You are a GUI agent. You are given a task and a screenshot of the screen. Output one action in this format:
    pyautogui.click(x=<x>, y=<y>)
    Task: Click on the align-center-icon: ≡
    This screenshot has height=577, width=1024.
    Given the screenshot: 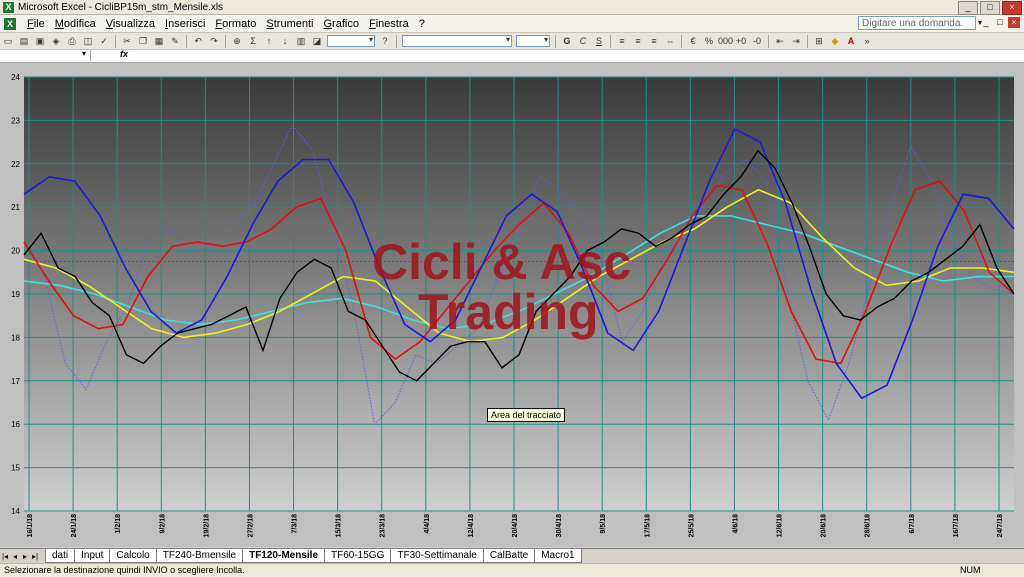 What is the action you would take?
    pyautogui.click(x=638, y=41)
    